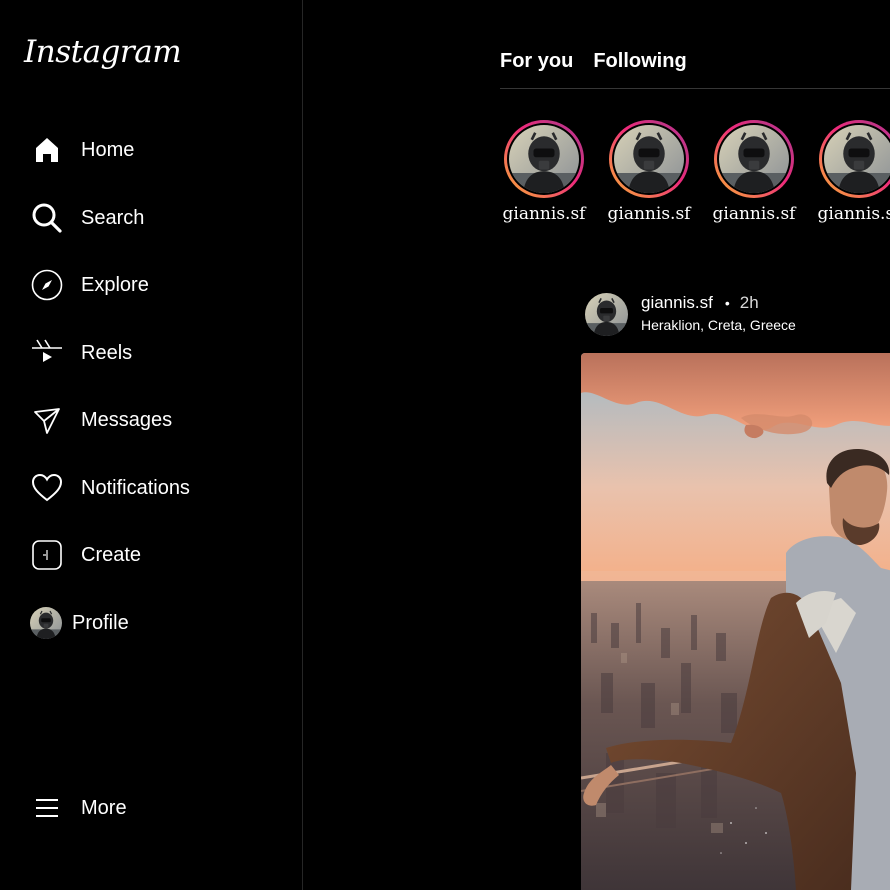 Image resolution: width=890 pixels, height=890 pixels. I want to click on divider, so click(695, 88).